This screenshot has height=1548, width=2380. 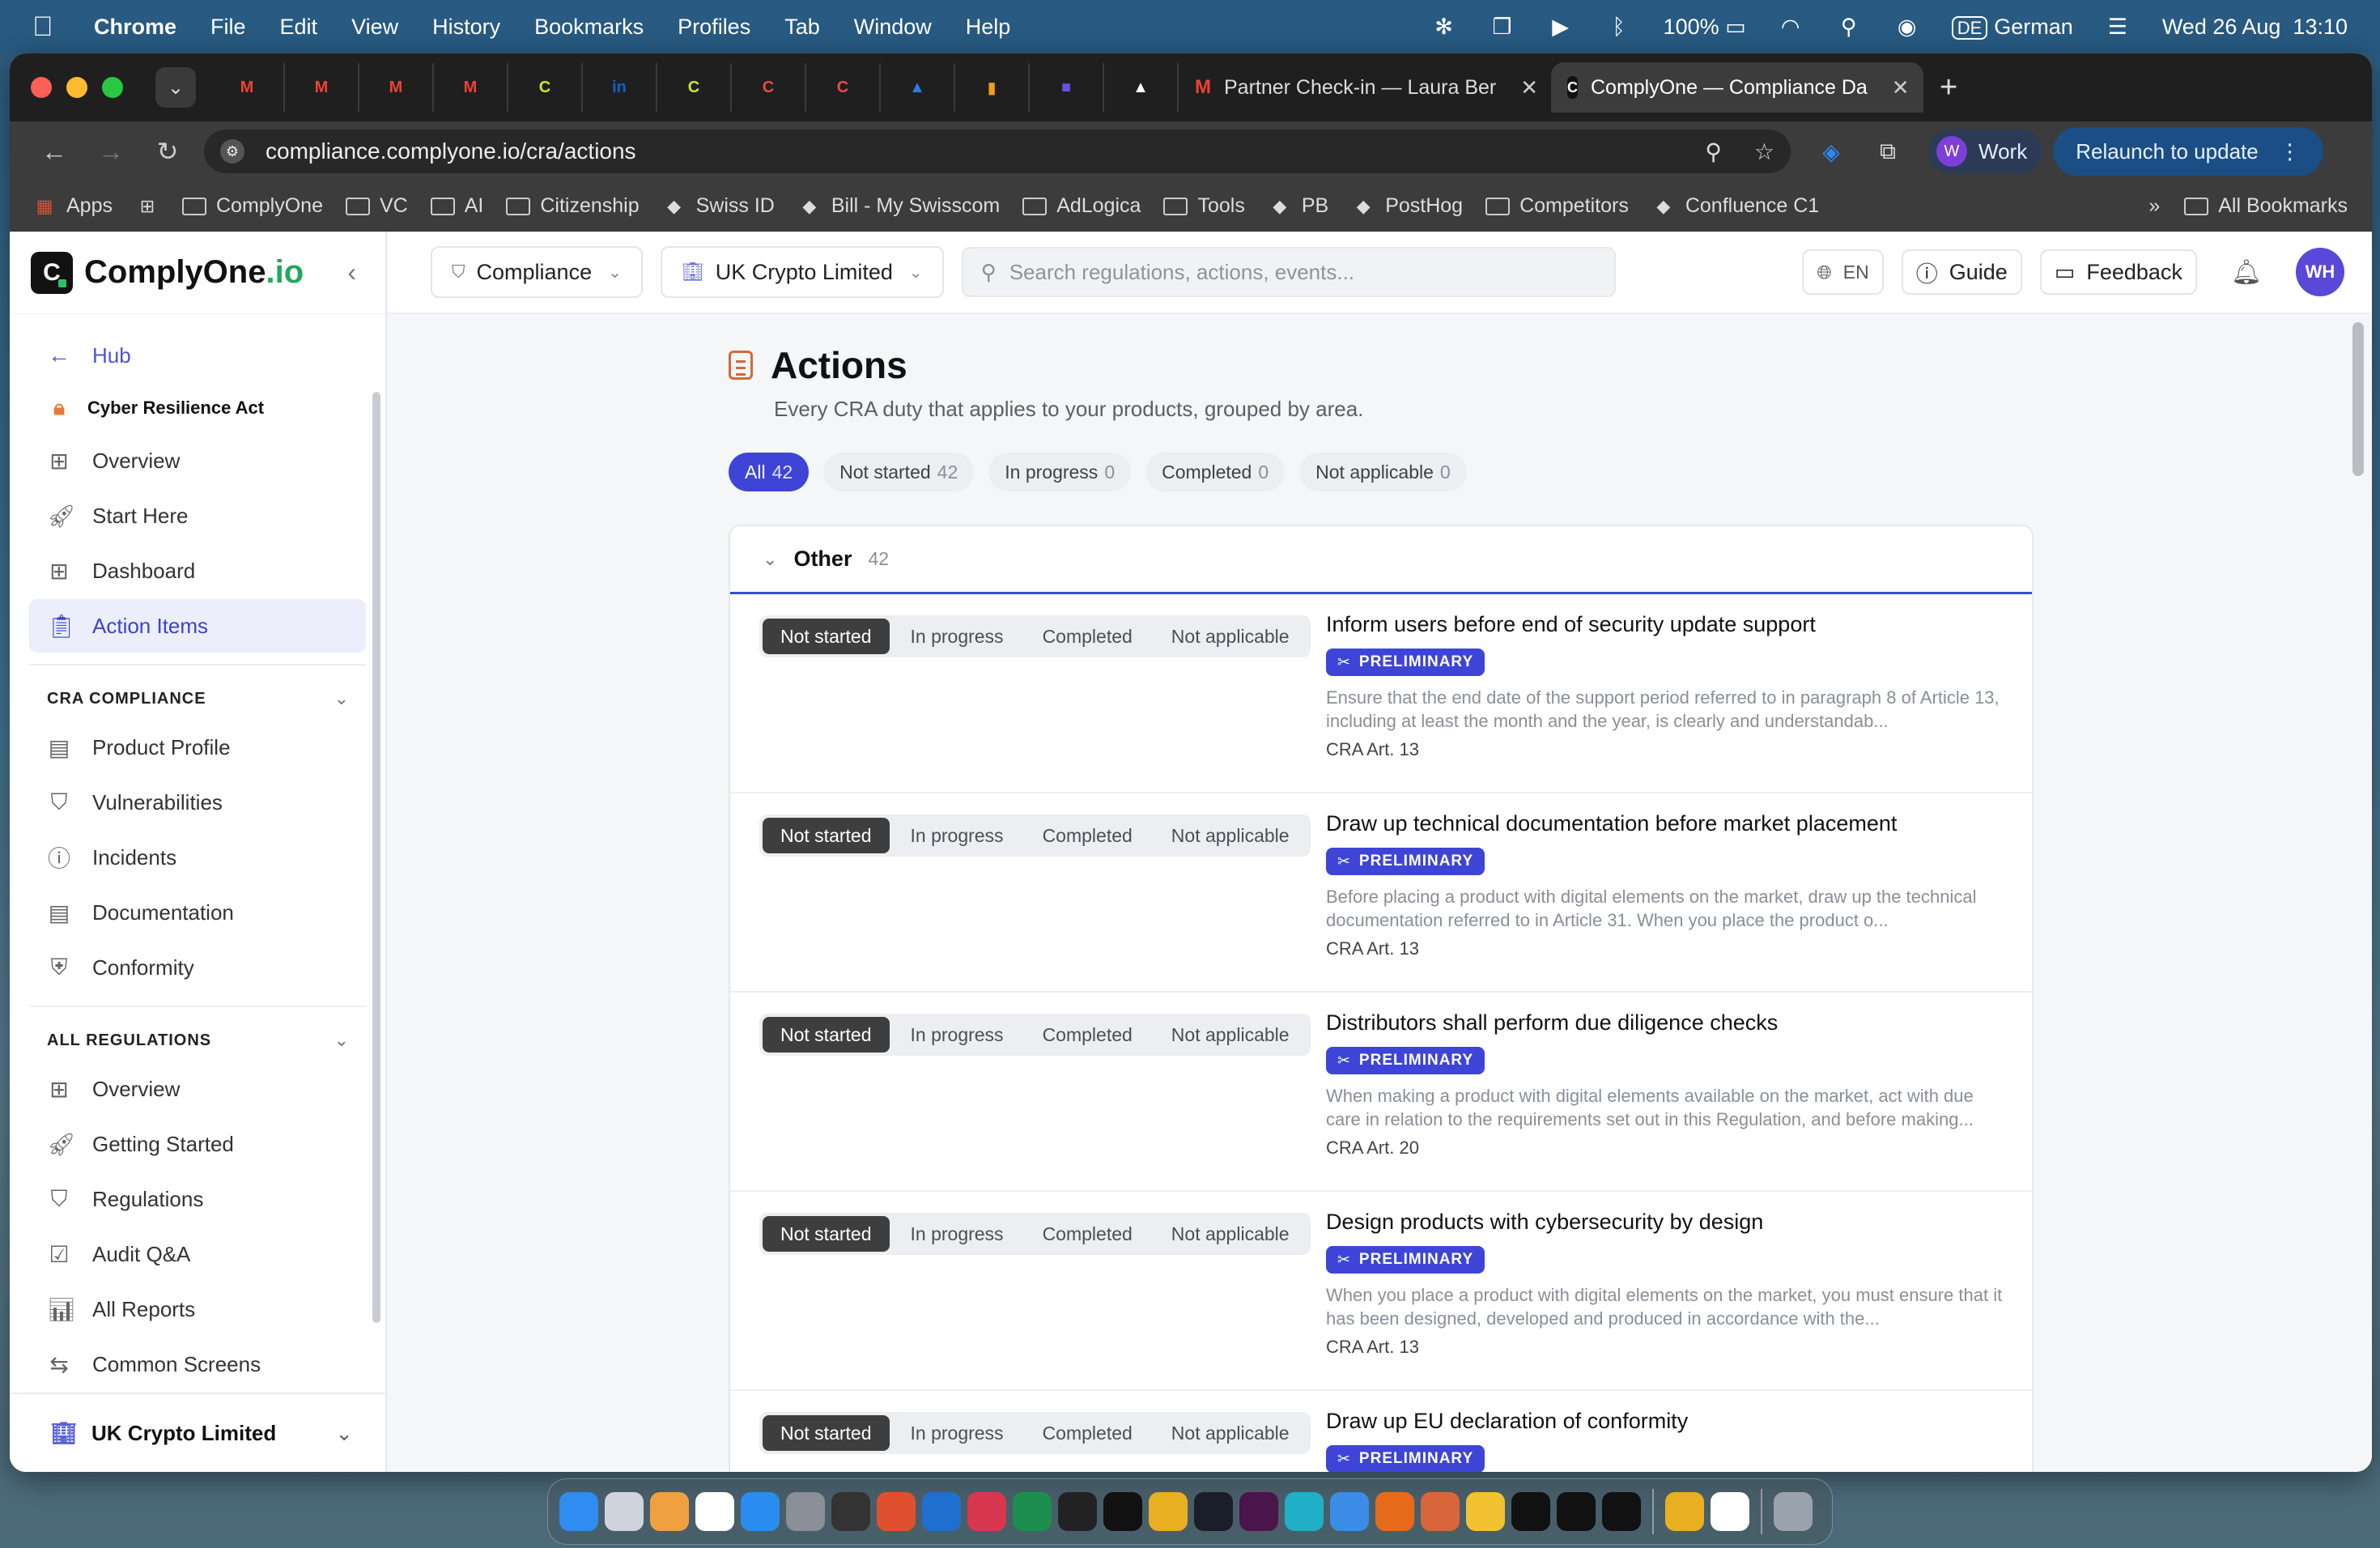 What do you see at coordinates (992, 87) in the screenshot?
I see `pinned-tab: ▮` at bounding box center [992, 87].